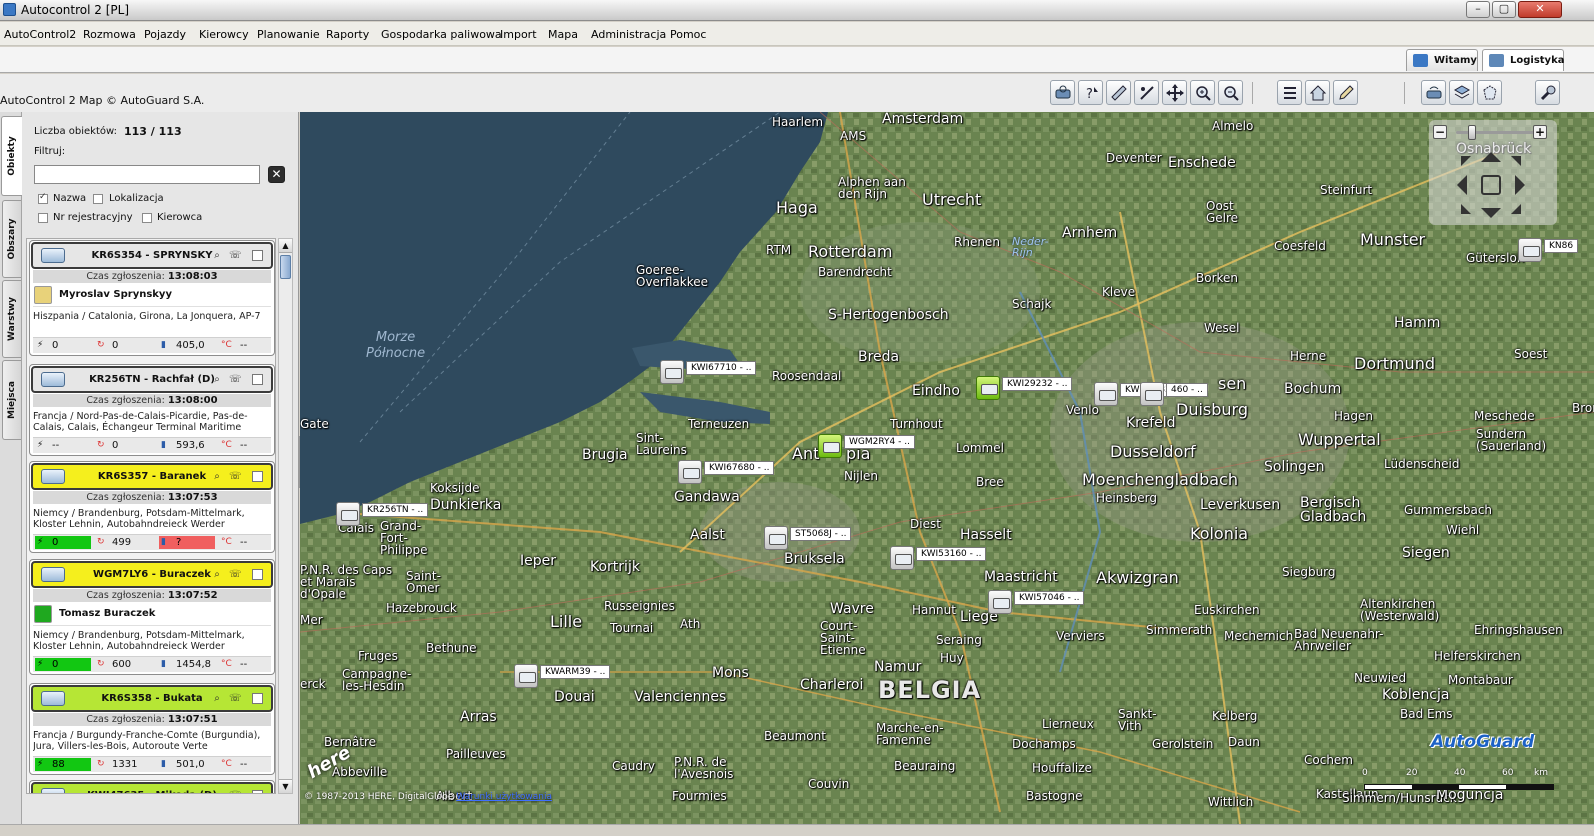 The width and height of the screenshot is (1594, 836). Describe the element at coordinates (1561, 246) in the screenshot. I see `vehicle-marker-label: KN86` at that location.